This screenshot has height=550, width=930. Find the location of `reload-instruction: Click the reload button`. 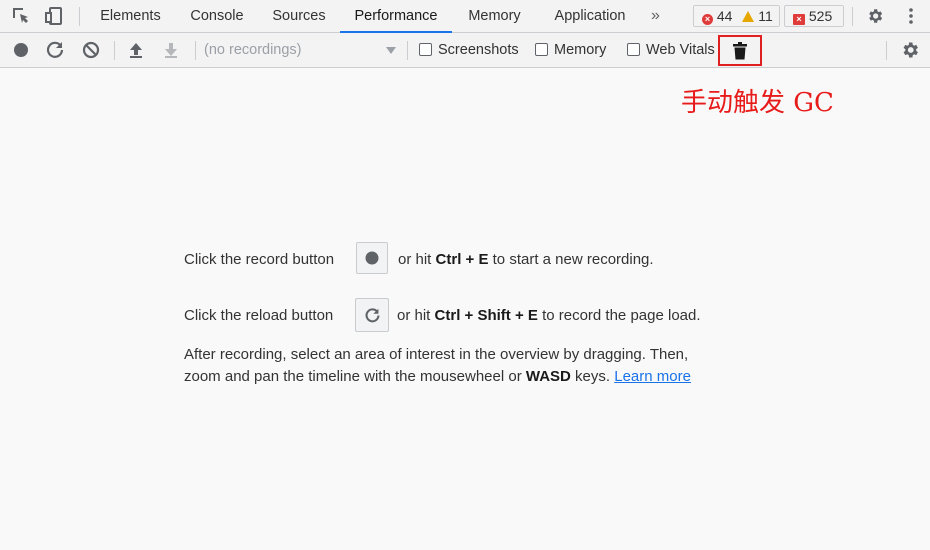

reload-instruction: Click the reload button is located at coordinates (258, 315).